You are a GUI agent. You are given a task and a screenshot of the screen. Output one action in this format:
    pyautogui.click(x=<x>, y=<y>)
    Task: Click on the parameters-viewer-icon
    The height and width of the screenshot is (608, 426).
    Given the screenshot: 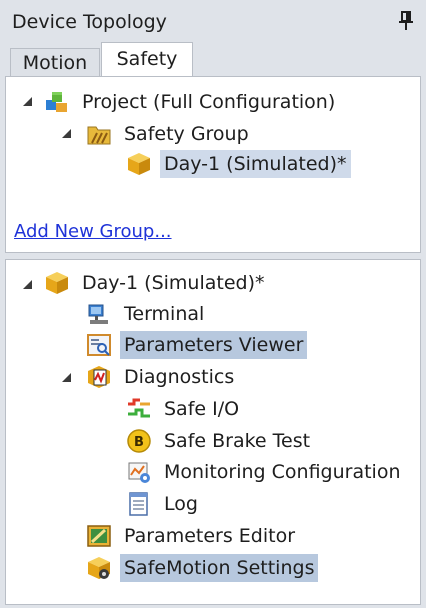 What is the action you would take?
    pyautogui.click(x=99, y=345)
    